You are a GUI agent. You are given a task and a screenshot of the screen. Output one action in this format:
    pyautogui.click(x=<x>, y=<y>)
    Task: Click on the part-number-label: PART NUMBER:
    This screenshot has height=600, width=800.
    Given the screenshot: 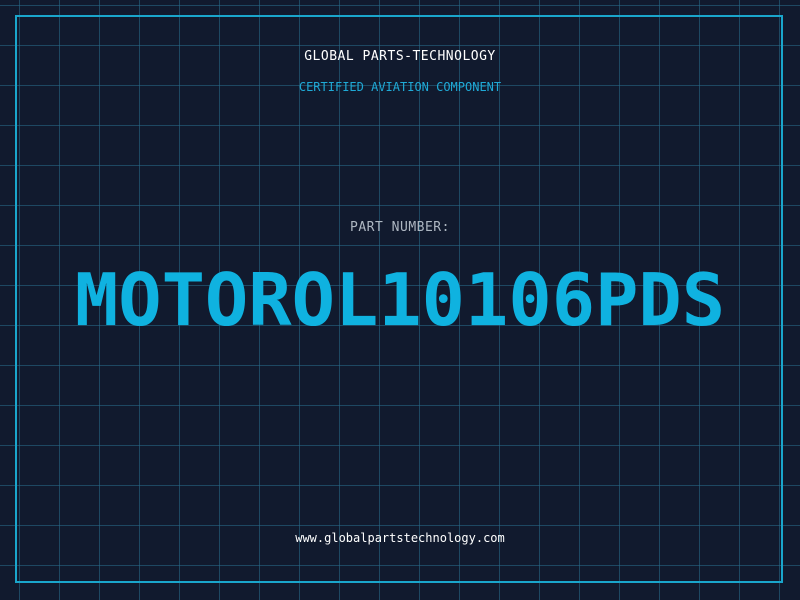 What is the action you would take?
    pyautogui.click(x=400, y=227)
    